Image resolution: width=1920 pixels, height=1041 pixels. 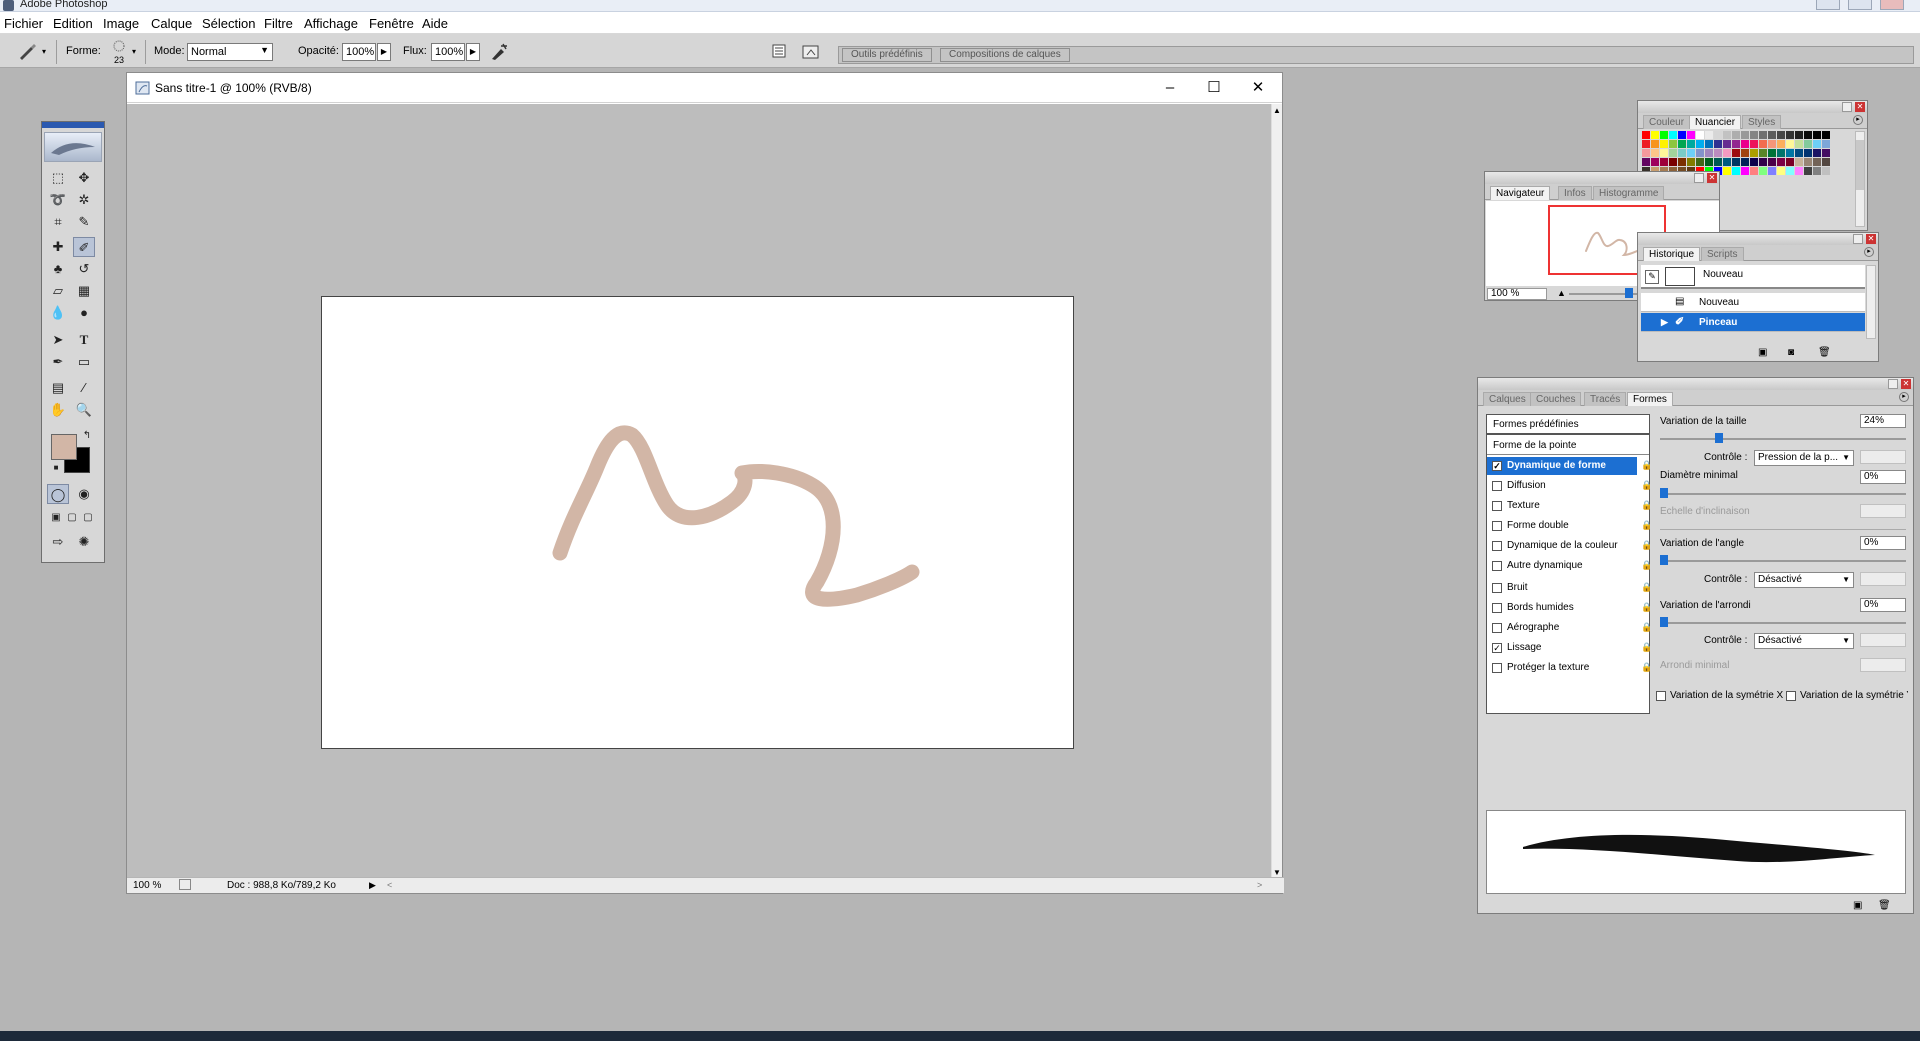 What do you see at coordinates (1277, 110) in the screenshot?
I see `chevron-up-icon: ▲` at bounding box center [1277, 110].